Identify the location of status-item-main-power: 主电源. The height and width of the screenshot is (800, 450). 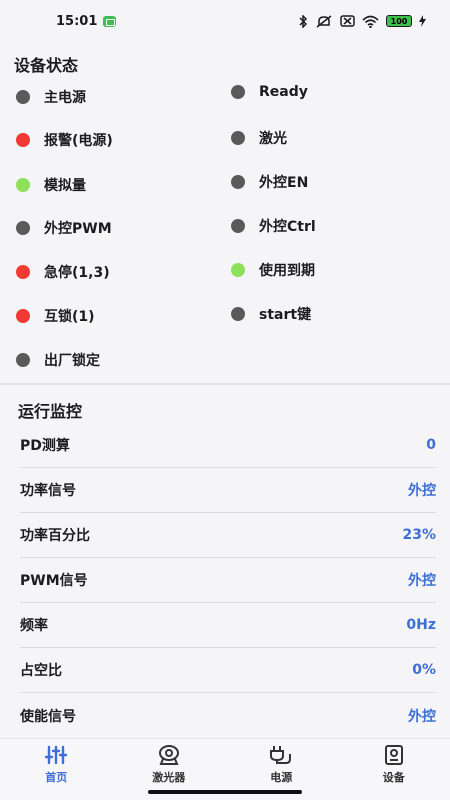
(51, 97).